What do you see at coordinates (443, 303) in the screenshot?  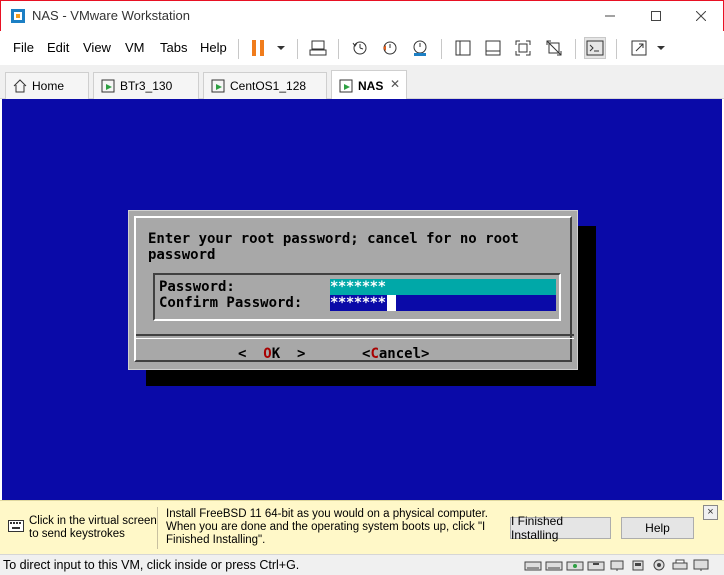 I see `confirm-password-field: *******` at bounding box center [443, 303].